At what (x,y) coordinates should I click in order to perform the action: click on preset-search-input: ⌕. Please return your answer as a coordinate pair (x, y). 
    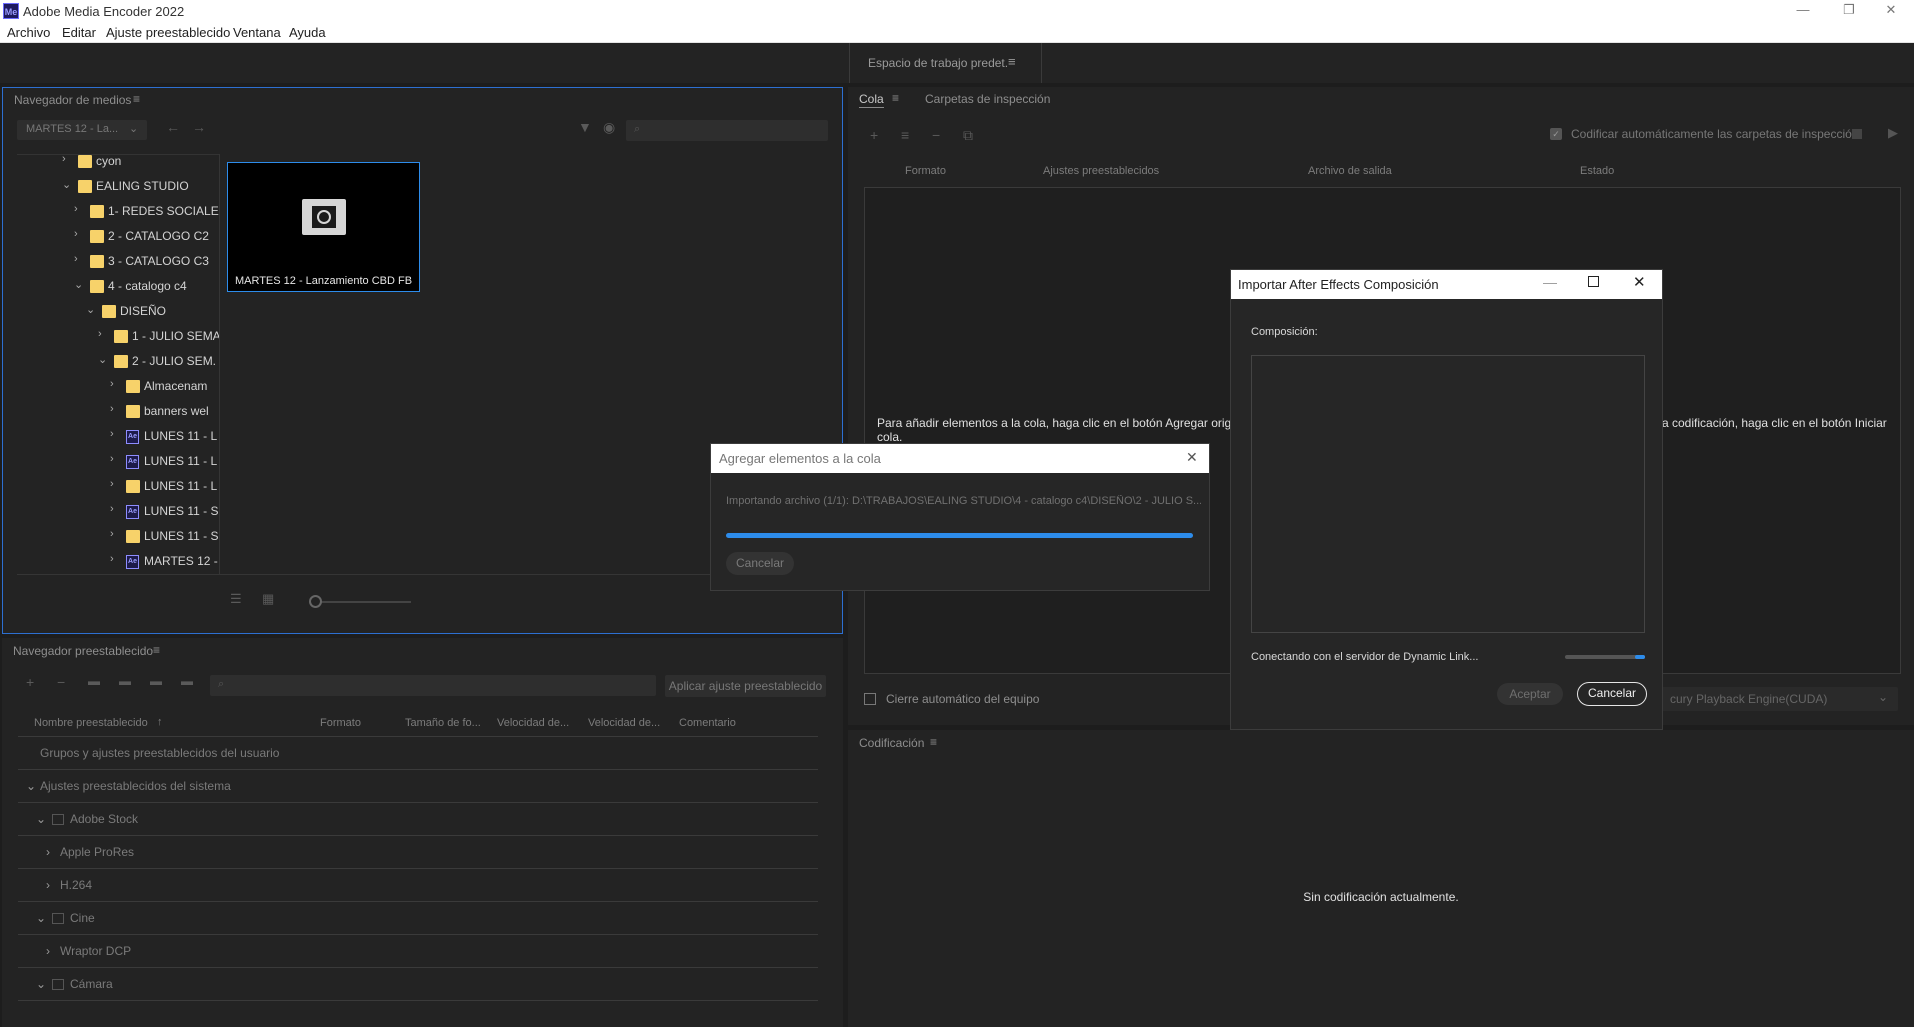
    Looking at the image, I should click on (433, 685).